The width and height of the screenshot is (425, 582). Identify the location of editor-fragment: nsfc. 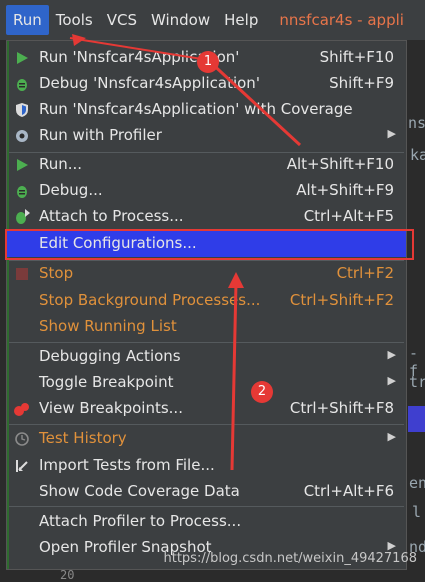
(416, 123).